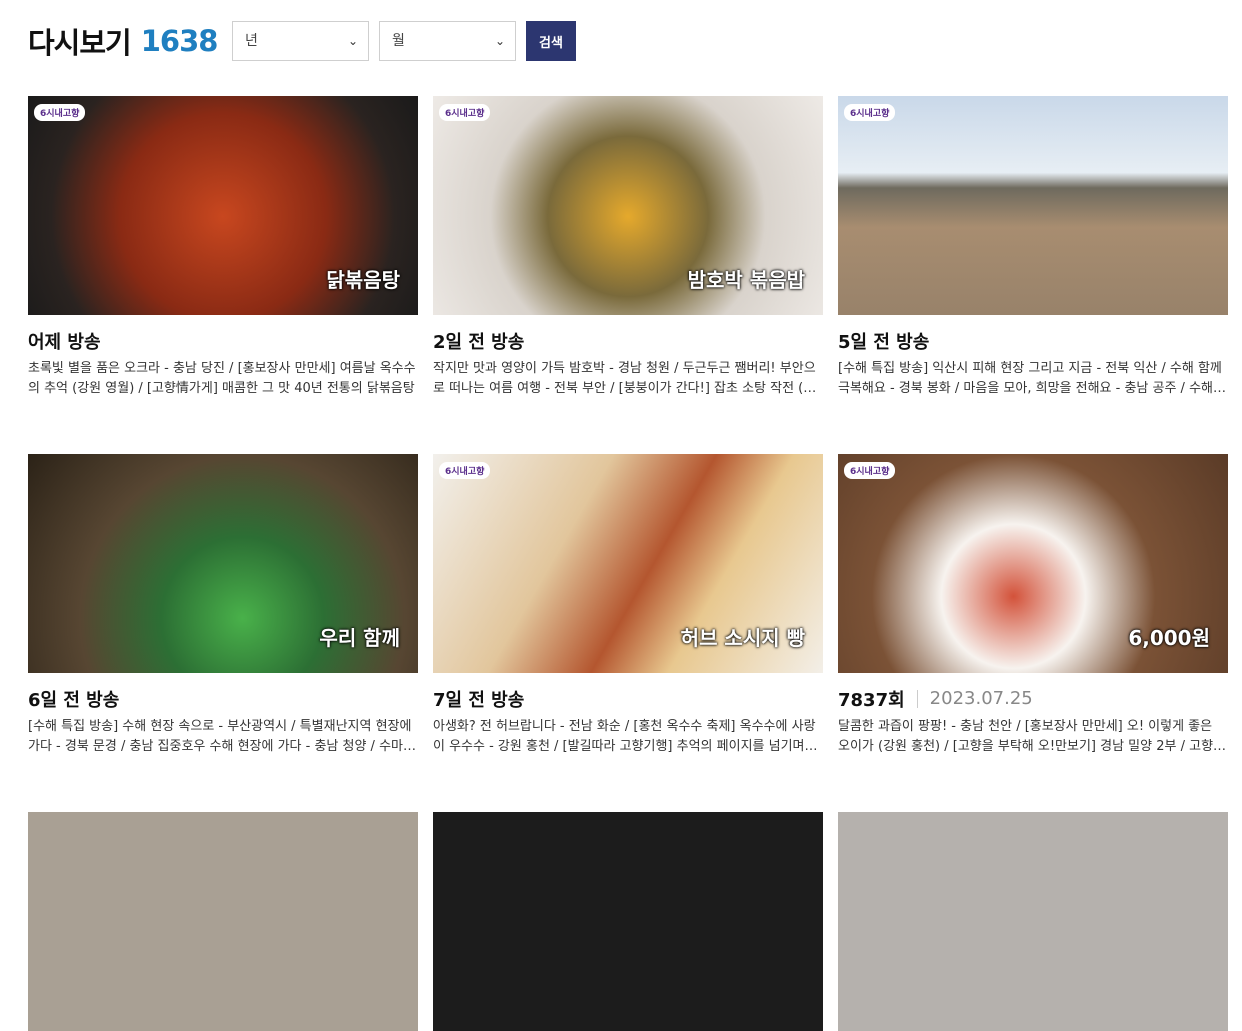 The image size is (1242, 1031). I want to click on page-header: 다시보기 1638, so click(123, 41).